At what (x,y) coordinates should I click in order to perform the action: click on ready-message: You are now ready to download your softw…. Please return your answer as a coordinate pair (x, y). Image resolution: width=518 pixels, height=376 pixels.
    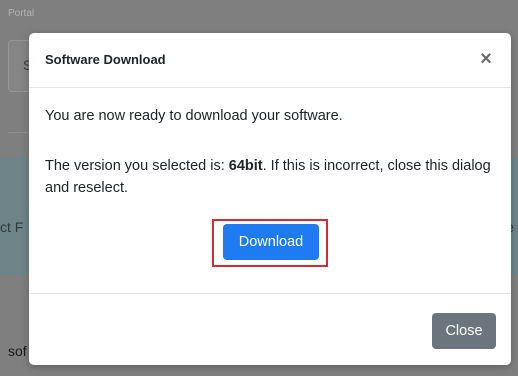
    Looking at the image, I should click on (194, 116).